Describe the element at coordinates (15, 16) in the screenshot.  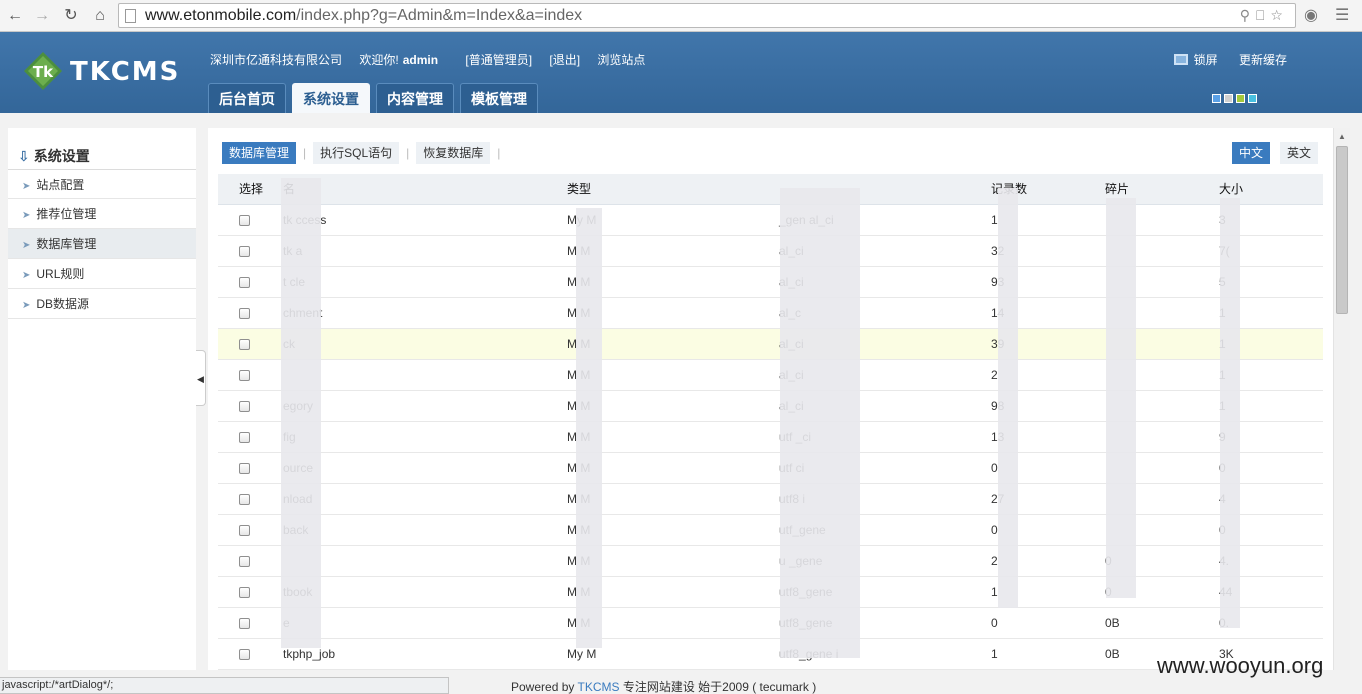
I see `back-icon: ←` at that location.